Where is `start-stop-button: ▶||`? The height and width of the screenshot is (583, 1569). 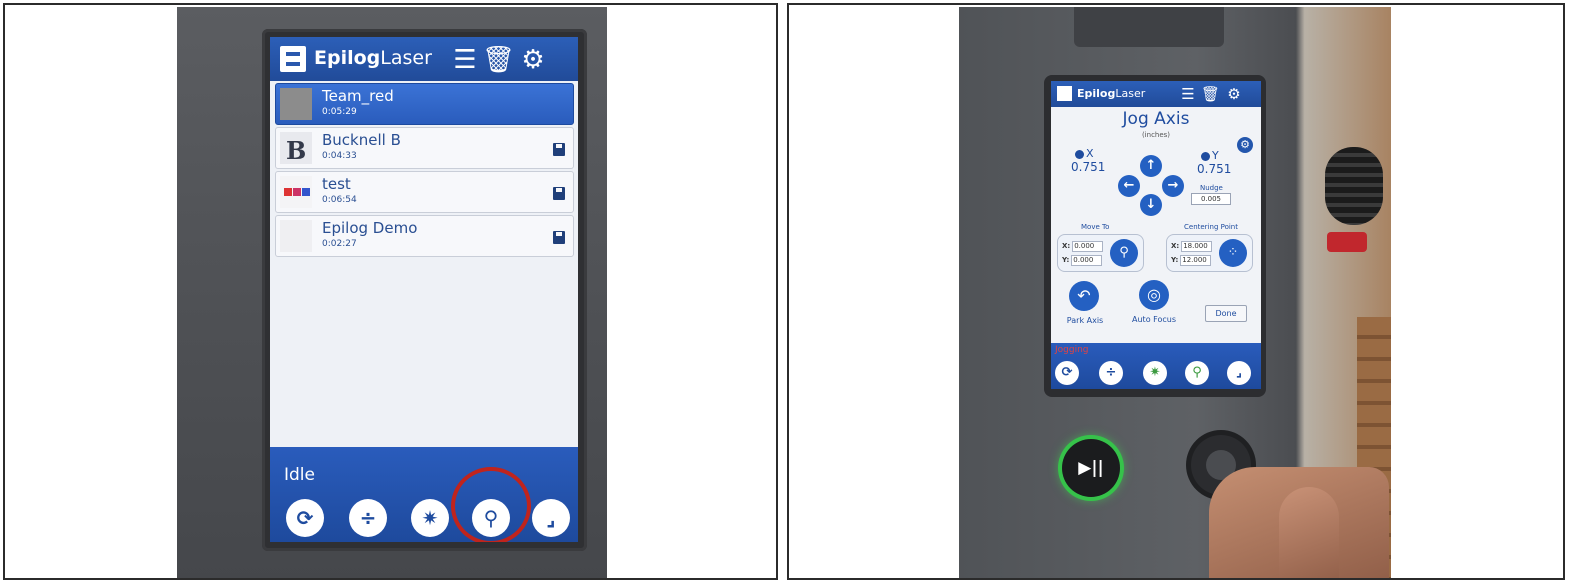 start-stop-button: ▶|| is located at coordinates (1091, 468).